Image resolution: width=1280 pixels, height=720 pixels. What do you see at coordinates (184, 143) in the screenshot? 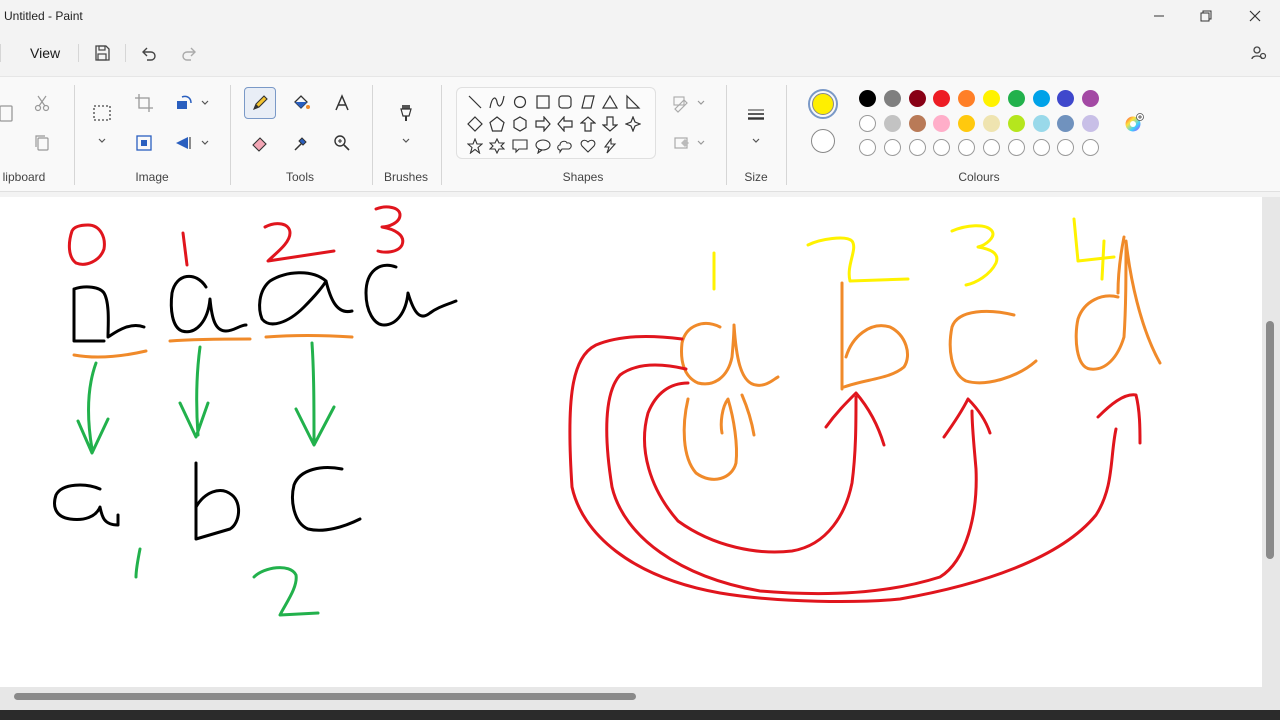
I see `flip-button` at bounding box center [184, 143].